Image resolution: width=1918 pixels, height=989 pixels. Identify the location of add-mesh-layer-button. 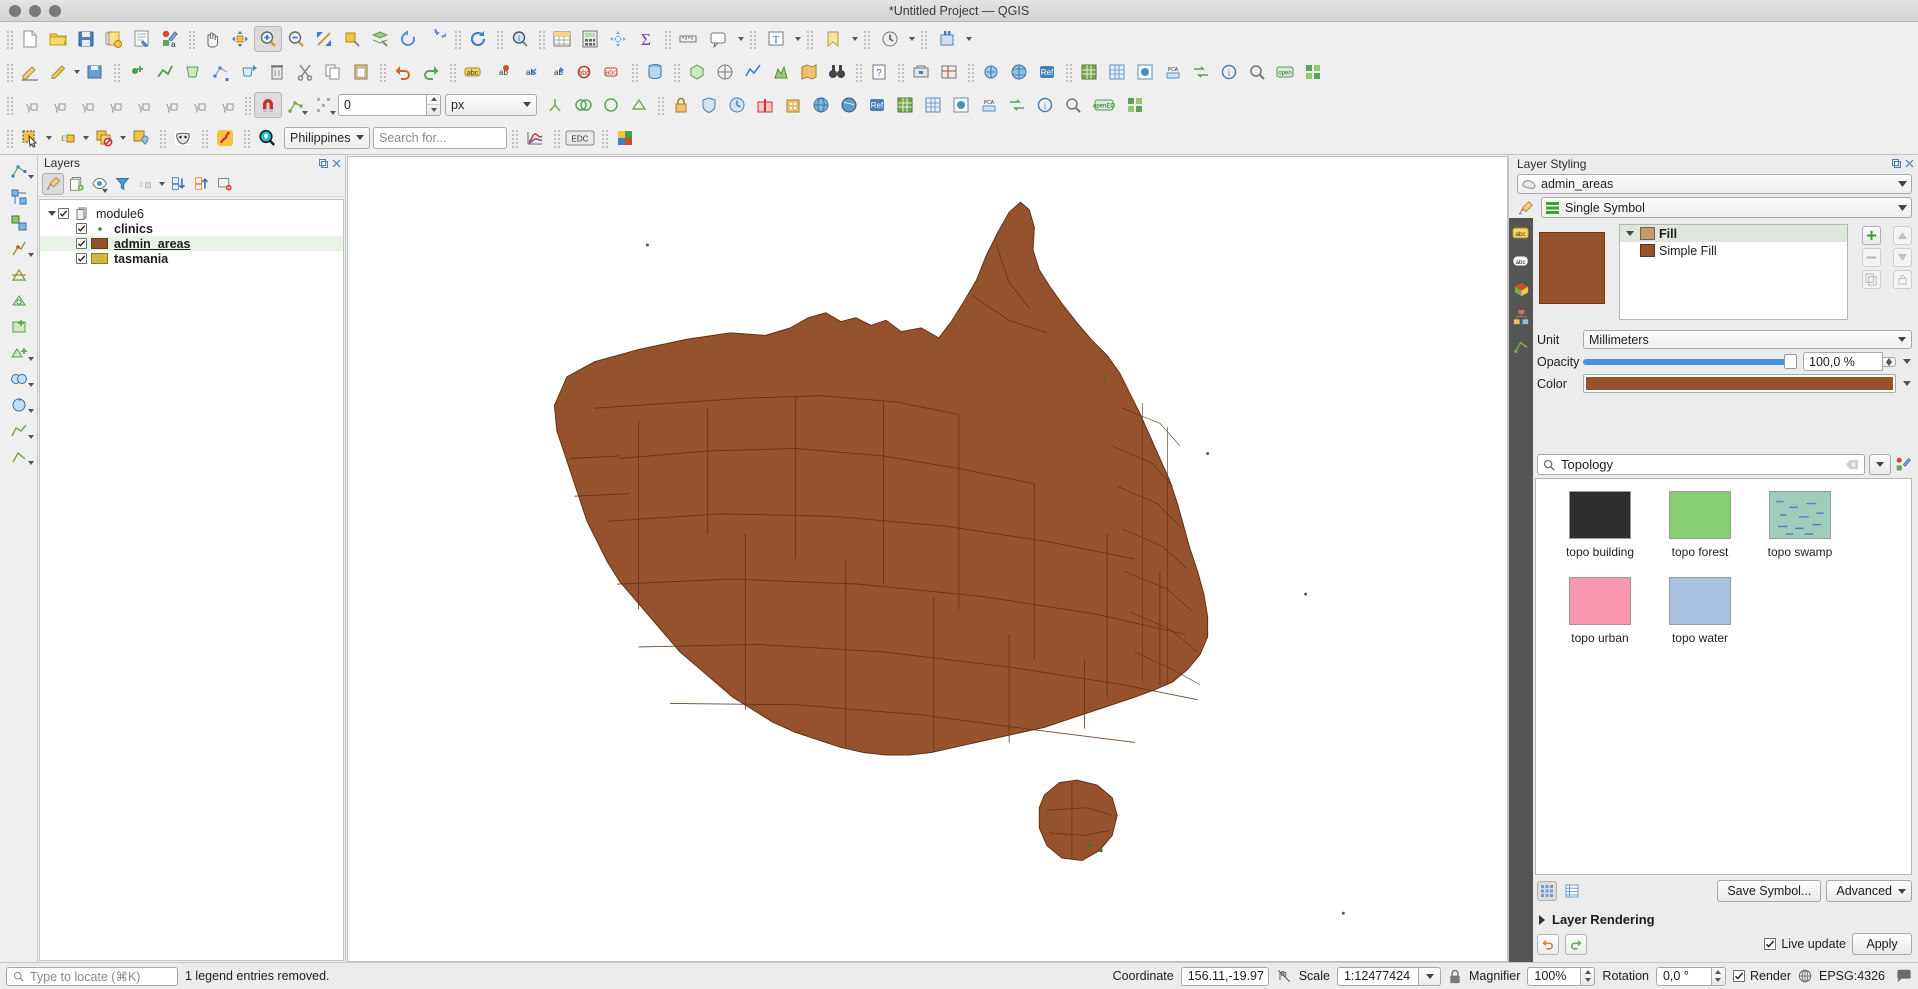
(753, 72).